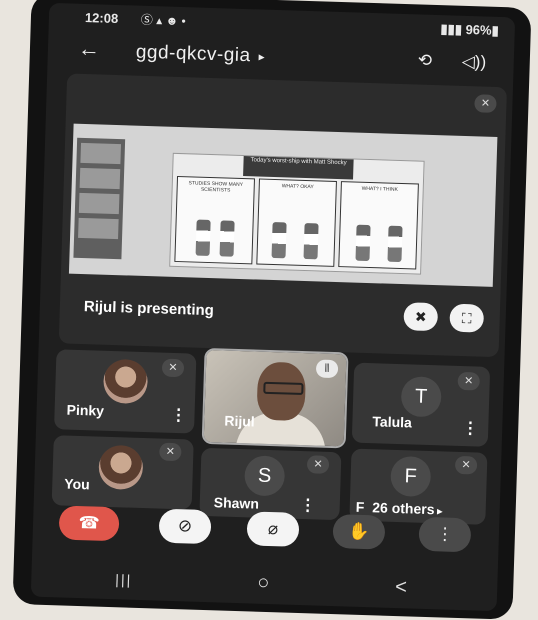  Describe the element at coordinates (296, 222) in the screenshot. I see `comic-panel-2: WHAT? OKAY` at that location.